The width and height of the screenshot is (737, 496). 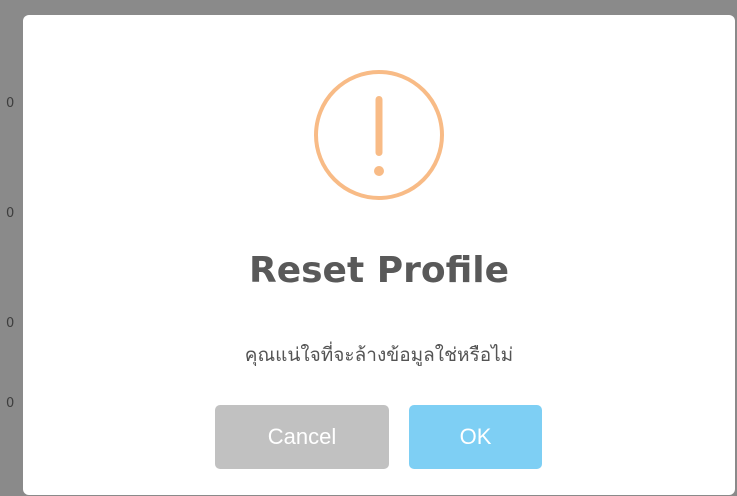 I want to click on ok-button: OK, so click(x=475, y=437).